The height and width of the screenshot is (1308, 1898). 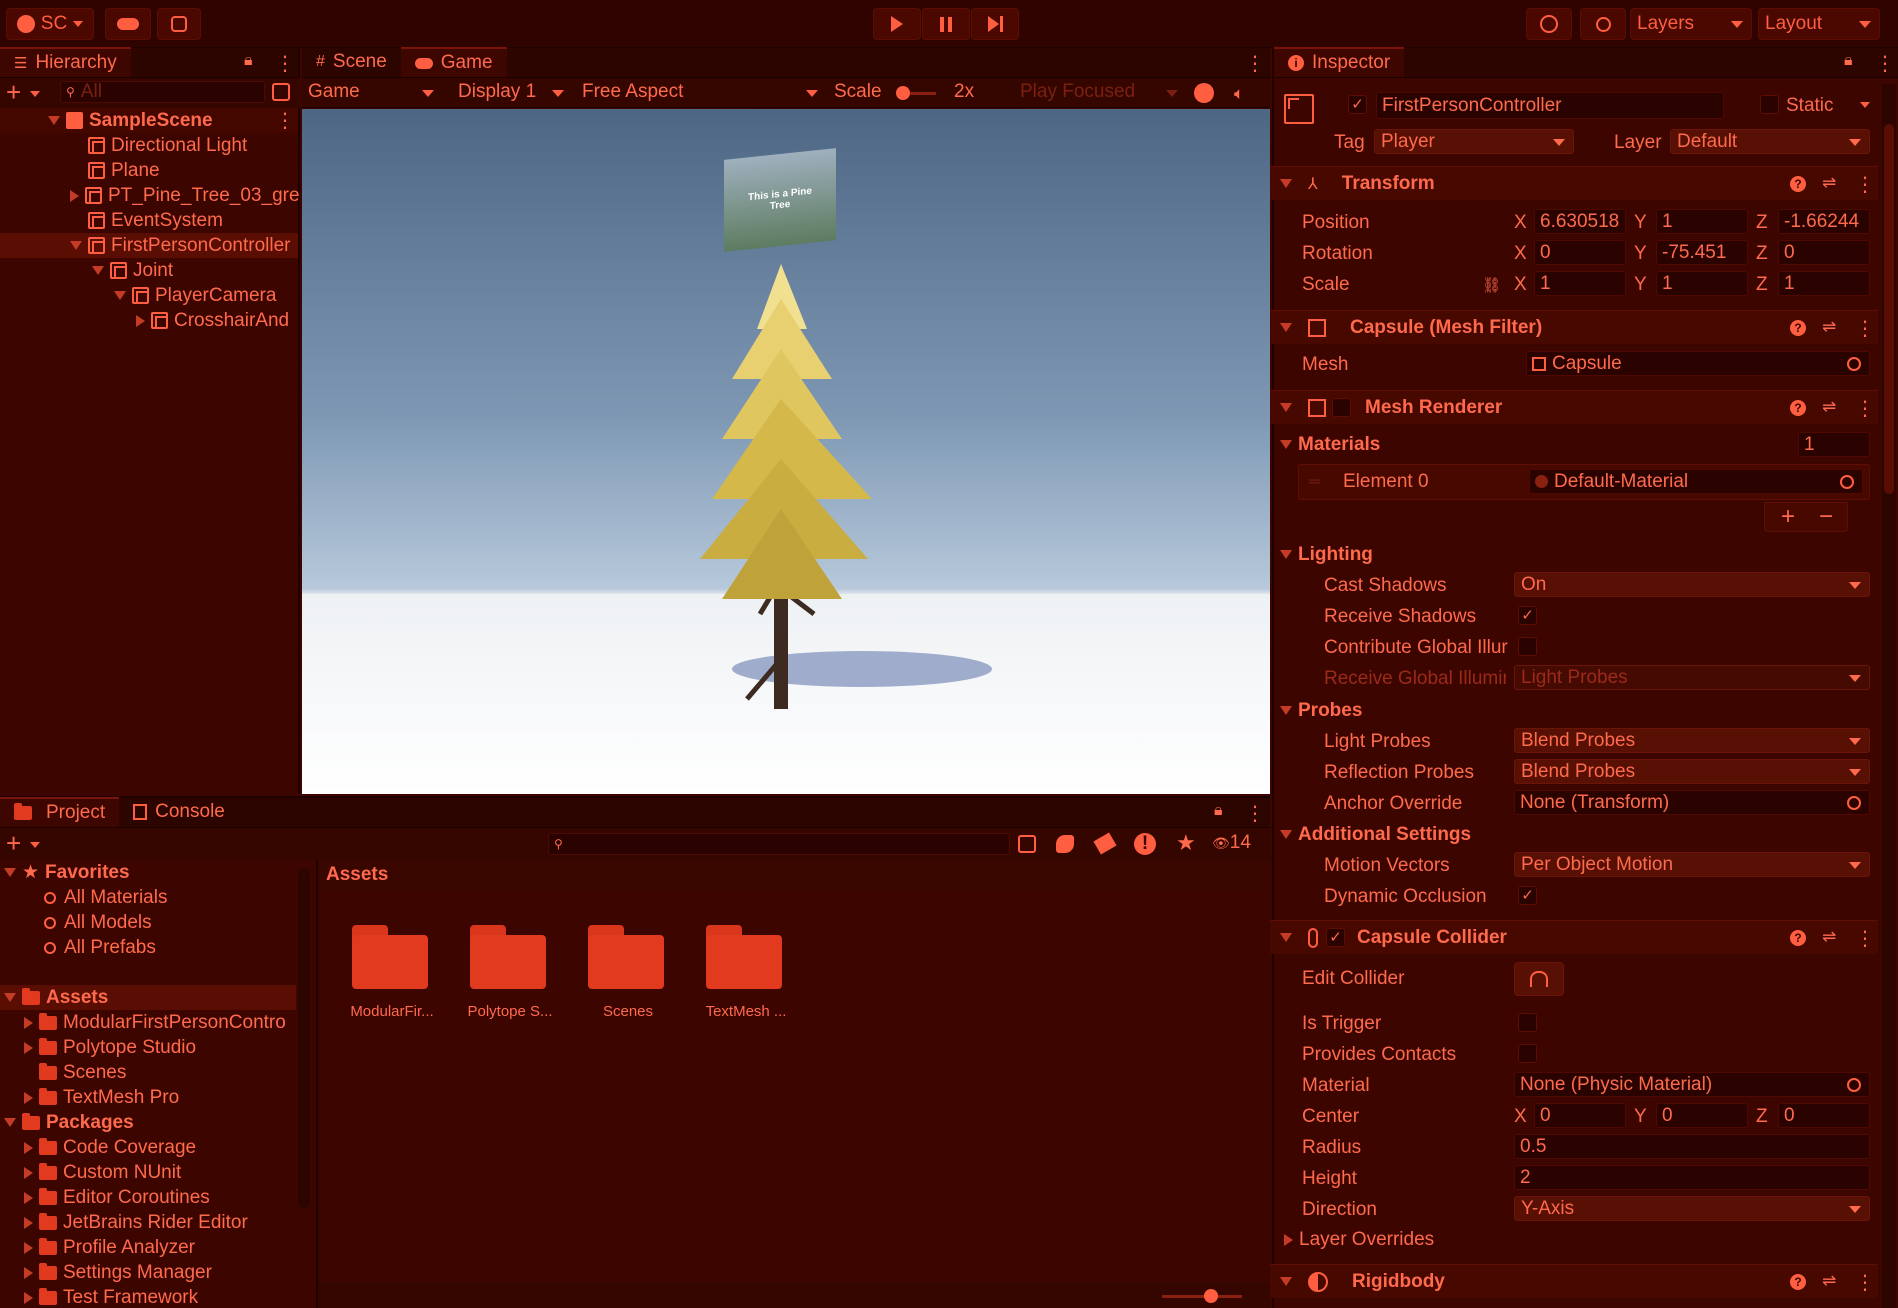 I want to click on radius-field: 0.5, so click(x=1692, y=1146).